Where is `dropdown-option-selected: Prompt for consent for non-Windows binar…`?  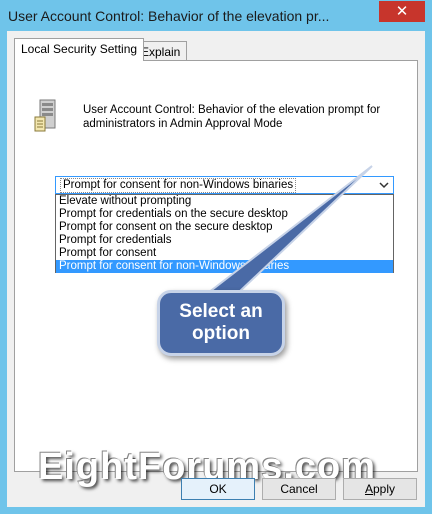 dropdown-option-selected: Prompt for consent for non-Windows binar… is located at coordinates (224, 266).